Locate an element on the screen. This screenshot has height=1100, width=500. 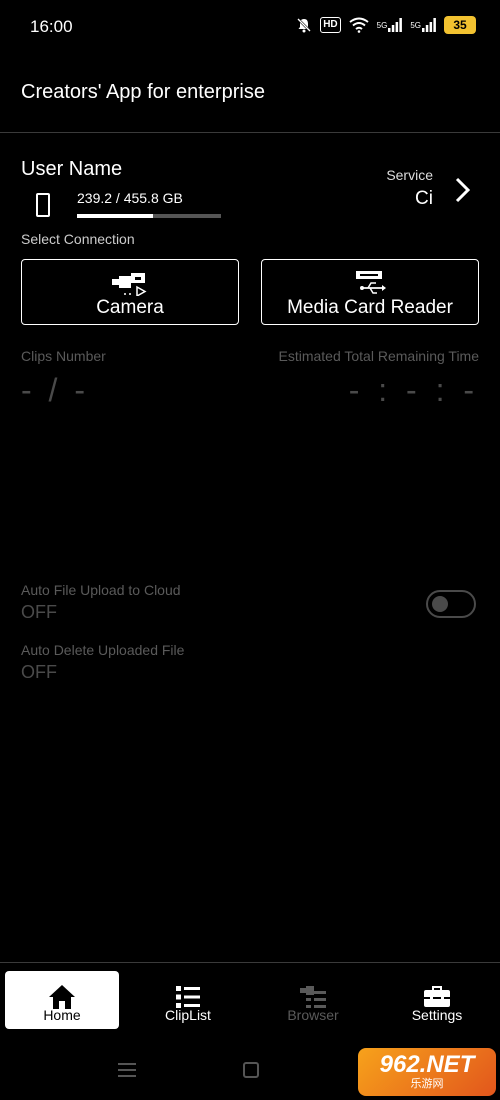
auto-delete-value: OFF is located at coordinates (39, 672).